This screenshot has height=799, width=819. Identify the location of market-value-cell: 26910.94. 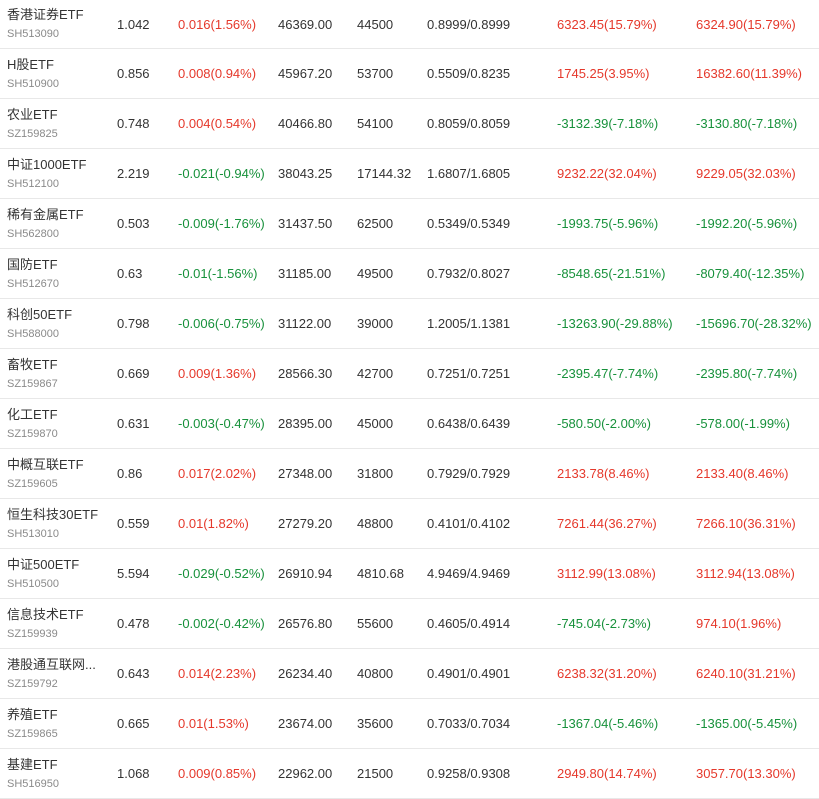
(305, 573).